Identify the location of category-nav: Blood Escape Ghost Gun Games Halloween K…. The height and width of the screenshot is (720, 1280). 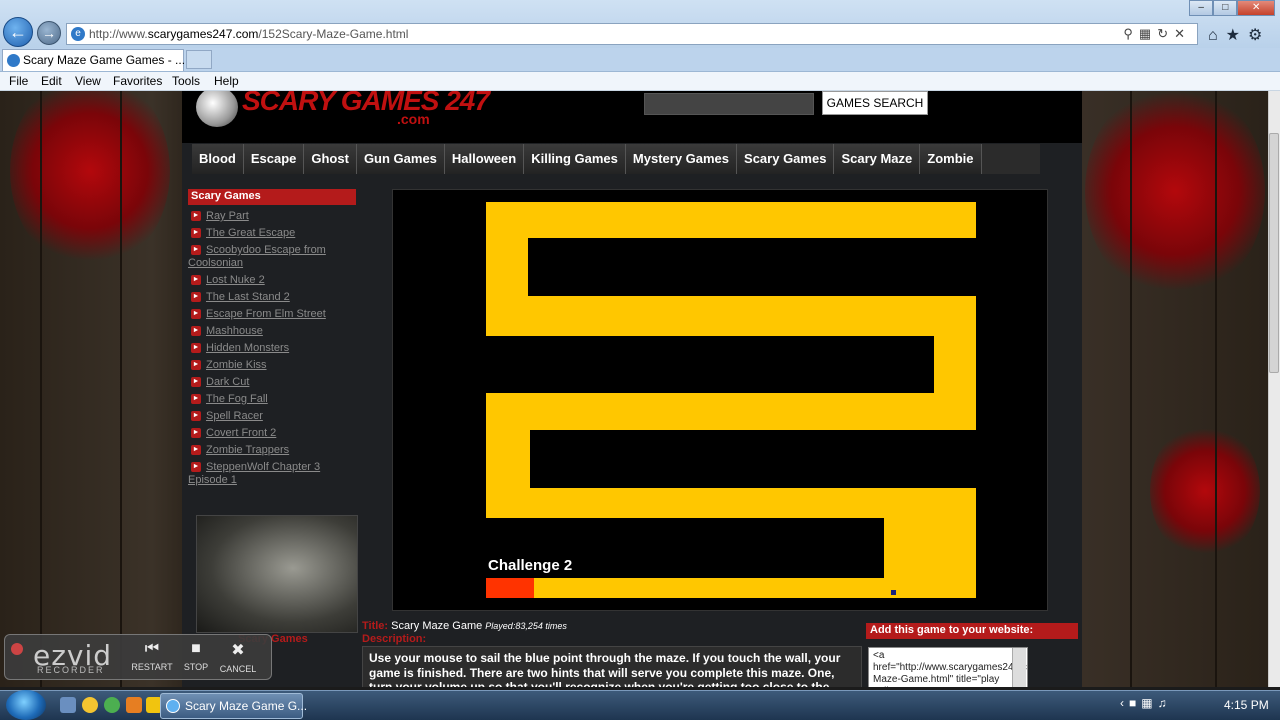
(616, 159).